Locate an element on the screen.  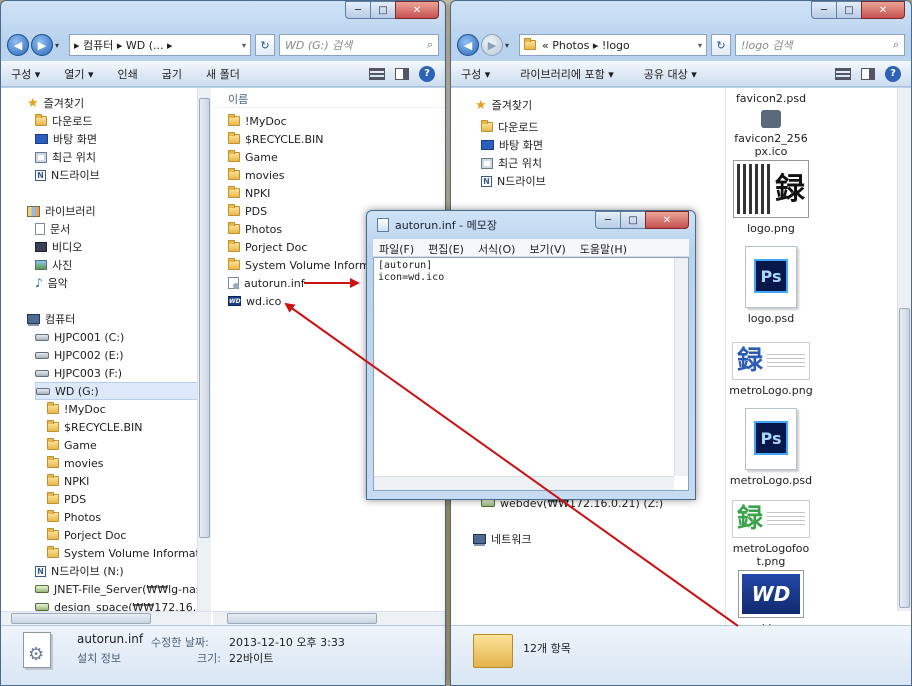
nav-horizontal-scrollbar is located at coordinates (106, 618).